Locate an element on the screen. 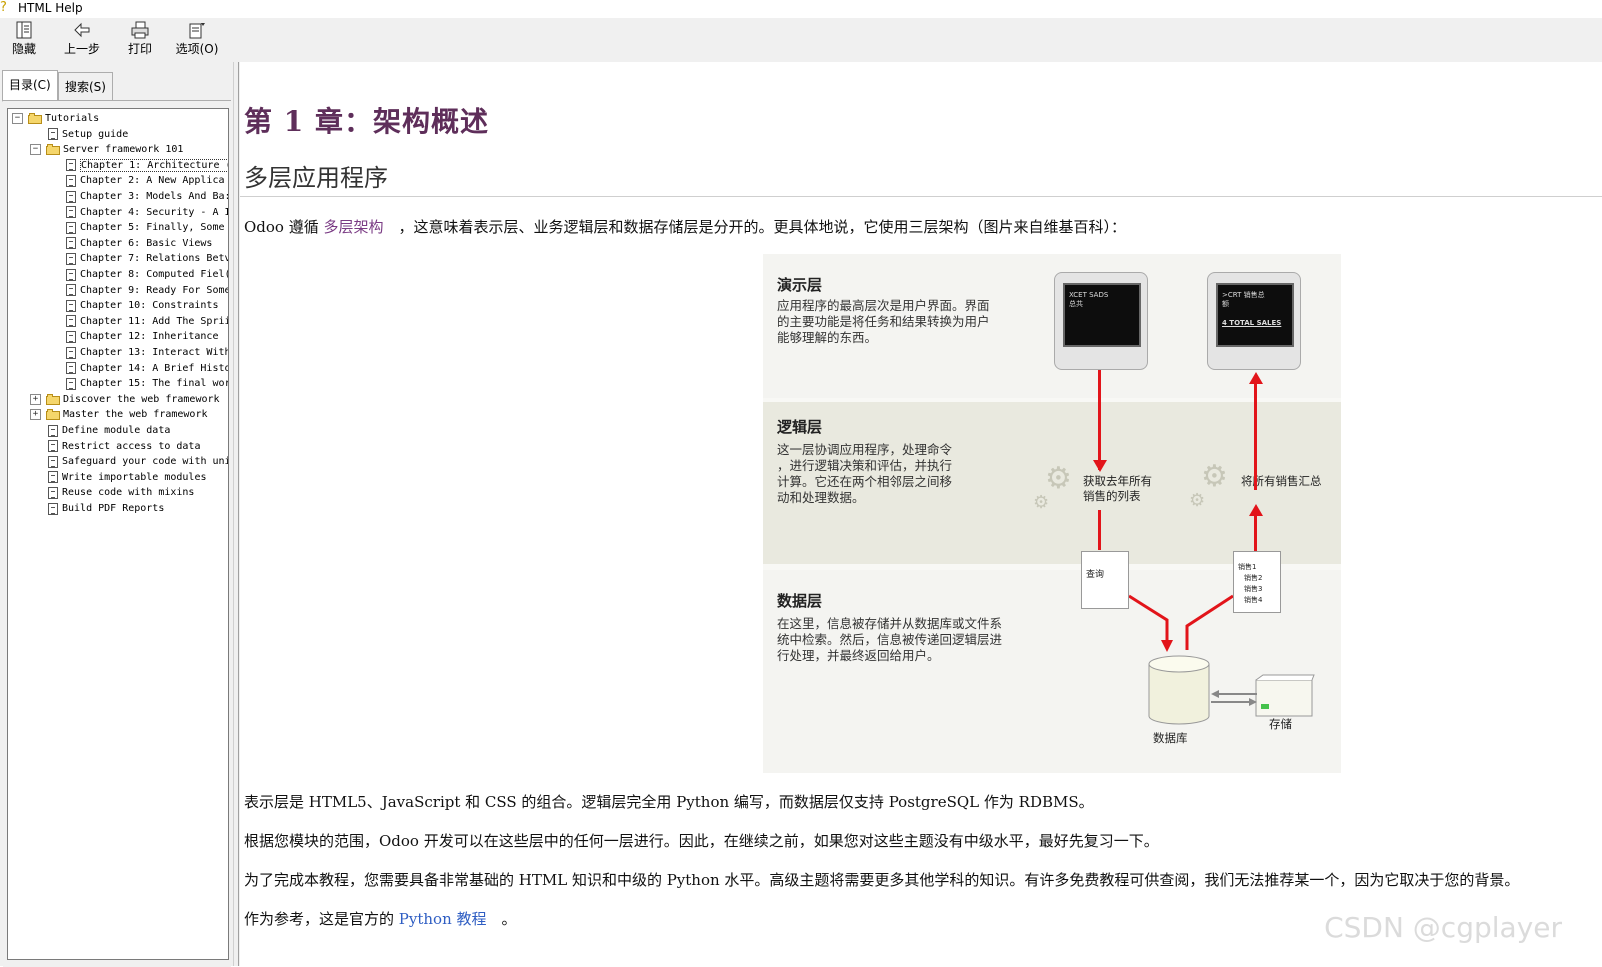 This screenshot has height=967, width=1602. multitier-link: 多层架构 is located at coordinates (354, 227).